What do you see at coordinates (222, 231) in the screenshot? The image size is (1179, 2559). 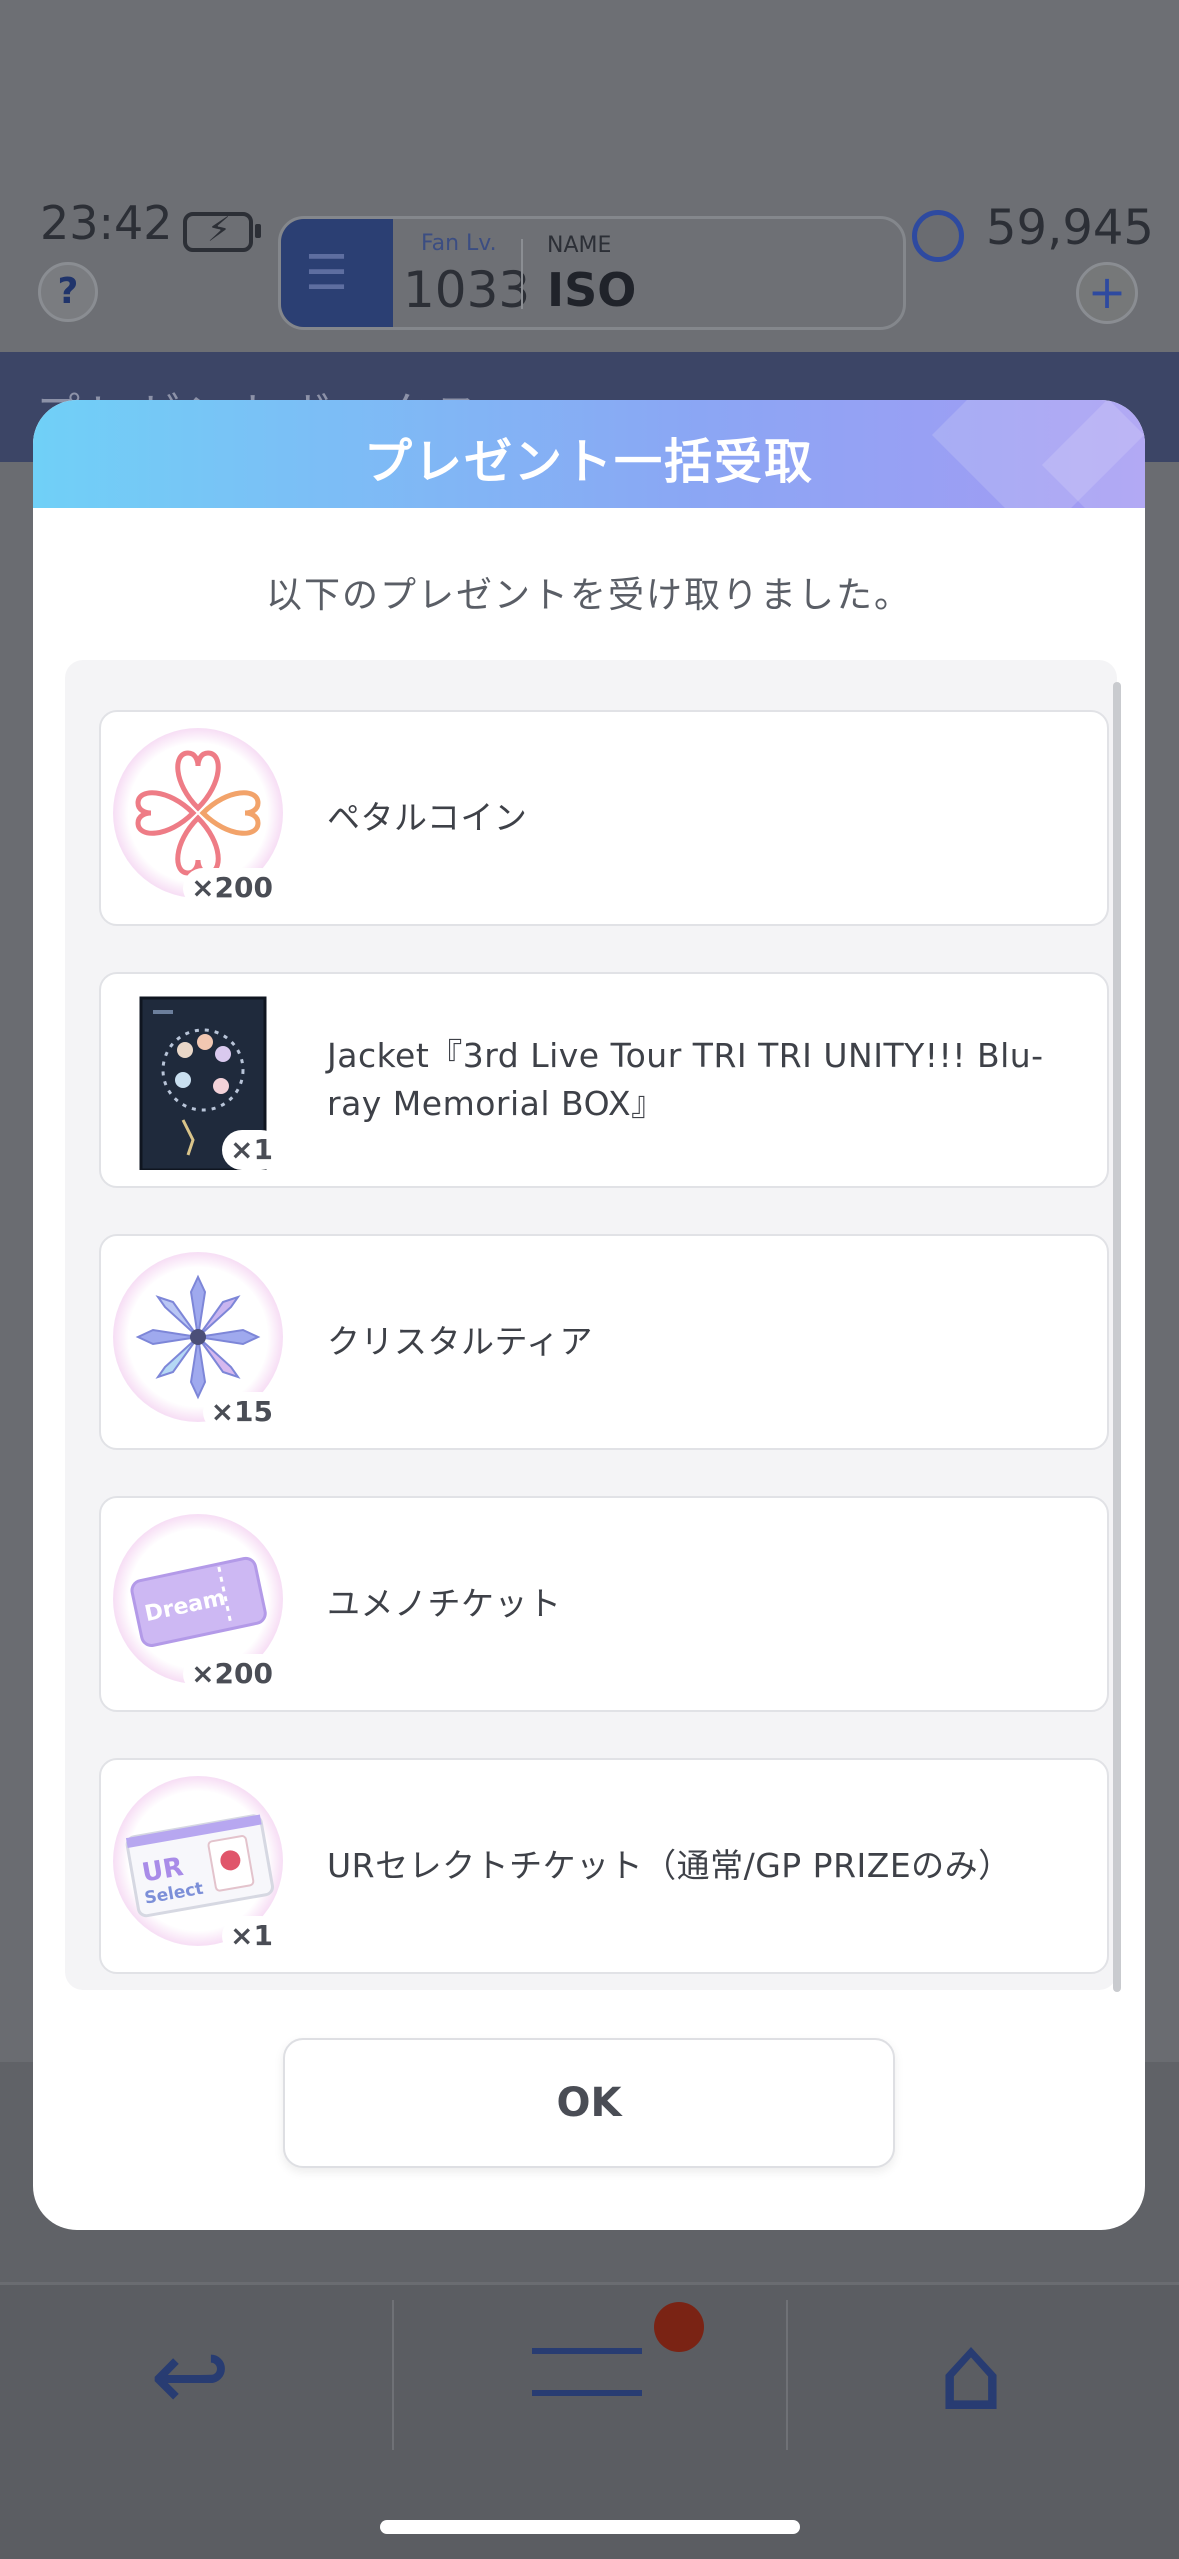 I see `battery-icon: ⚡` at bounding box center [222, 231].